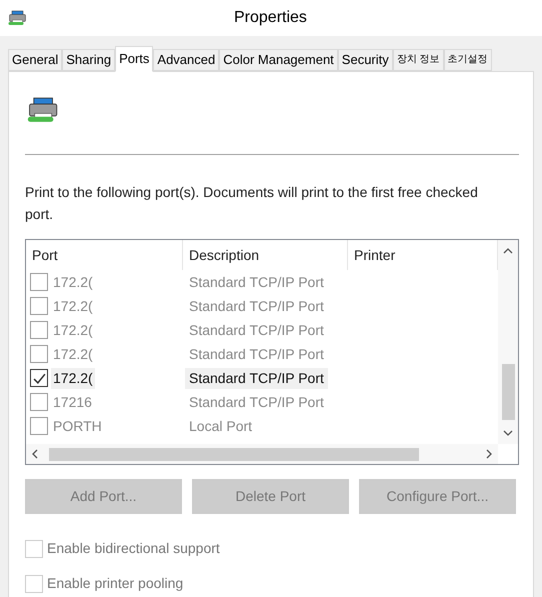 This screenshot has height=597, width=542. What do you see at coordinates (468, 60) in the screenshot?
I see `tab: 초기설정` at bounding box center [468, 60].